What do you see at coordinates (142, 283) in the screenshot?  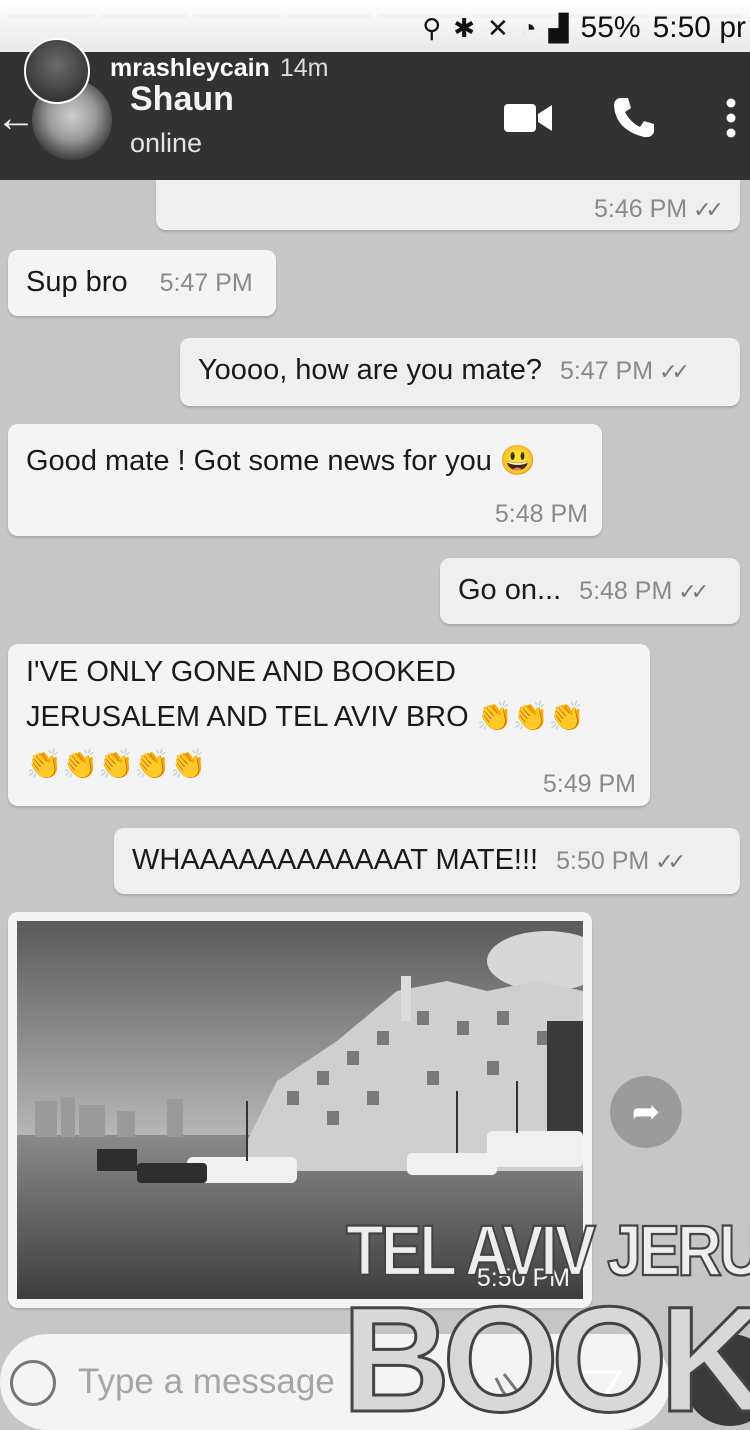 I see `message-bubble-incoming: Sup bro 5:47 PM` at bounding box center [142, 283].